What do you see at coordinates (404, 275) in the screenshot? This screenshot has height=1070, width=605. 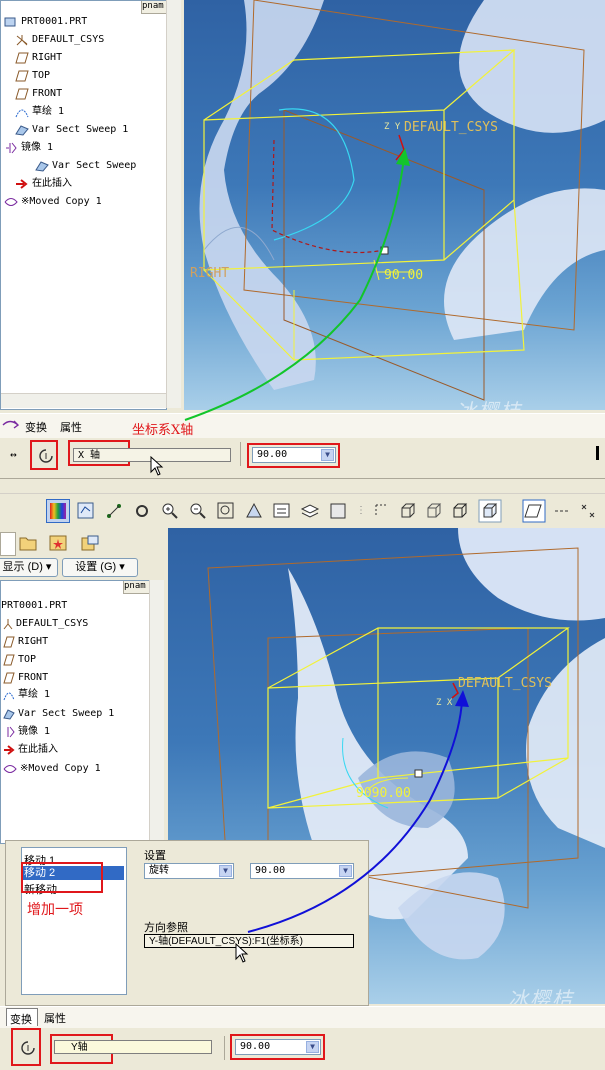 I see `angle-dimension-label: 90.00` at bounding box center [404, 275].